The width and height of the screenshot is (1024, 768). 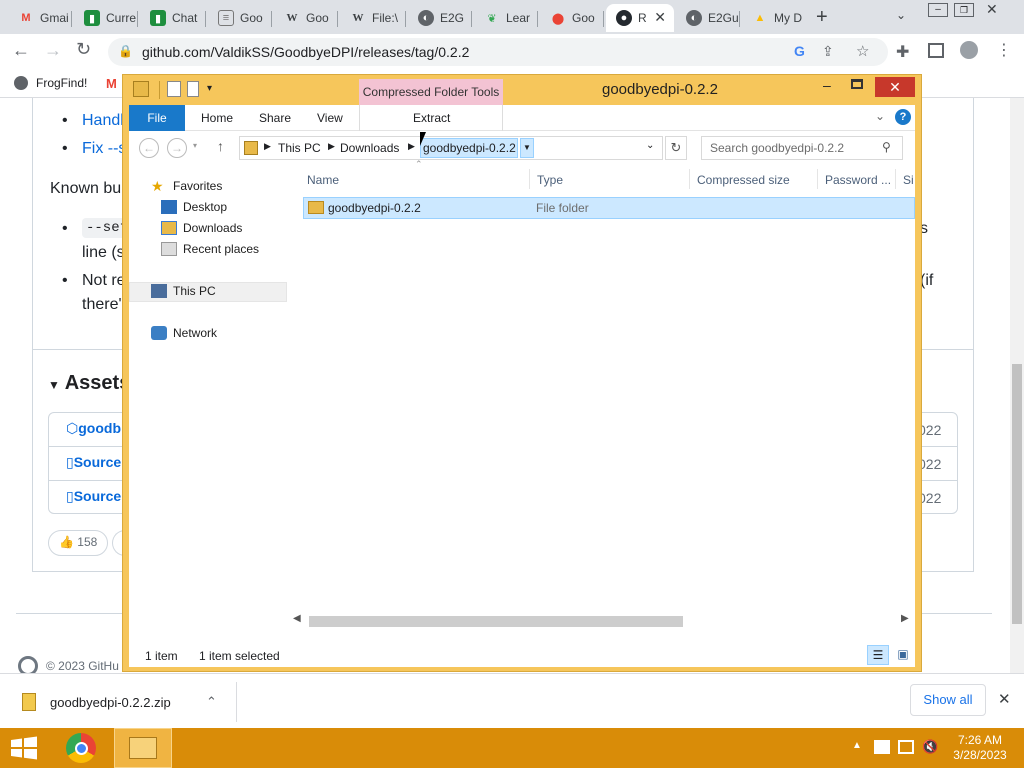 What do you see at coordinates (275, 118) in the screenshot?
I see `tab-share: Share` at bounding box center [275, 118].